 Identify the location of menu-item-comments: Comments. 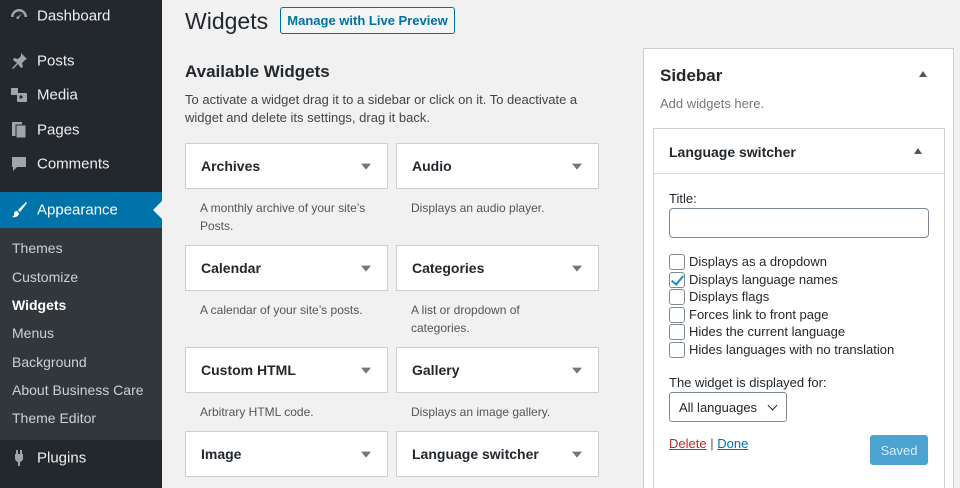
(81, 164).